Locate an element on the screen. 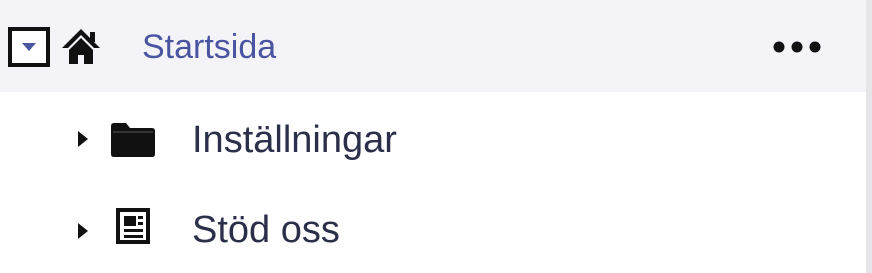 This screenshot has height=273, width=872. tree-item-label: Stöd oss is located at coordinates (266, 230).